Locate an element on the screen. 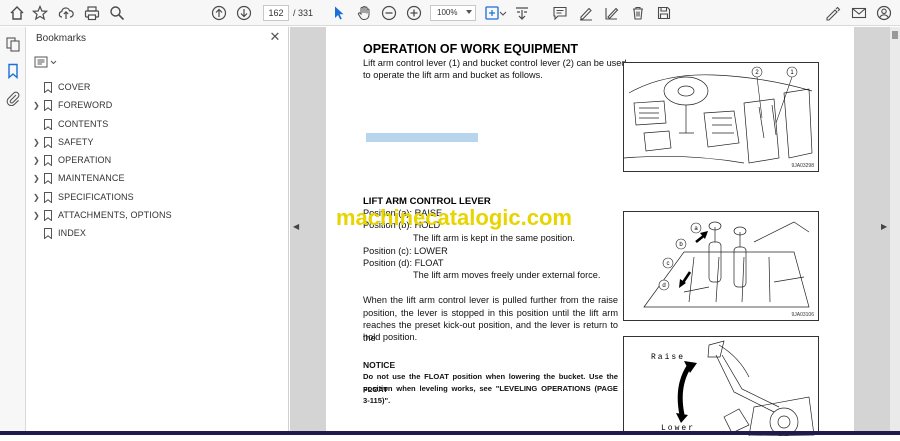 The height and width of the screenshot is (441, 900). bookmark-label: CONTENTS is located at coordinates (83, 123).